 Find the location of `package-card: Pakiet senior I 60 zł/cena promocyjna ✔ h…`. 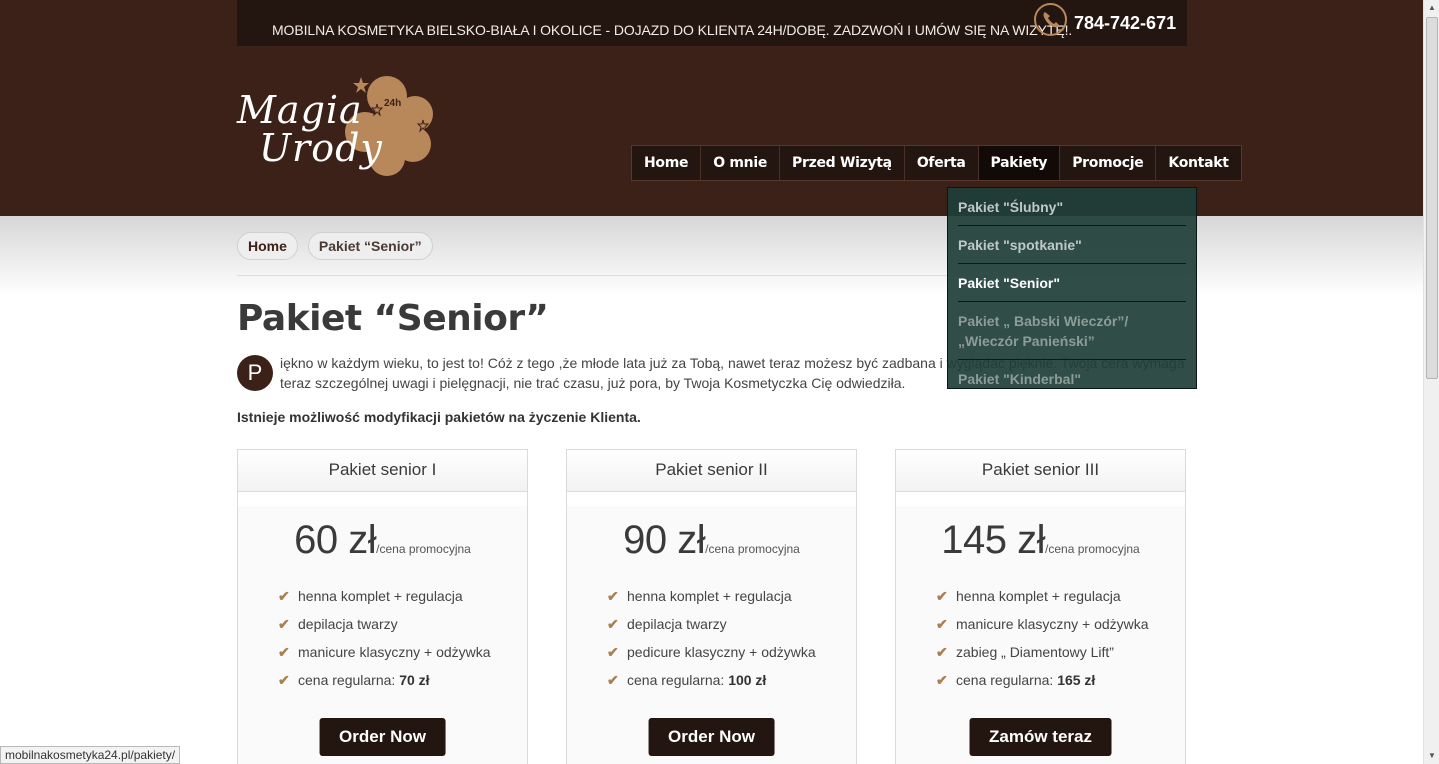

package-card: Pakiet senior I 60 zł/cena promocyjna ✔ h… is located at coordinates (382, 606).